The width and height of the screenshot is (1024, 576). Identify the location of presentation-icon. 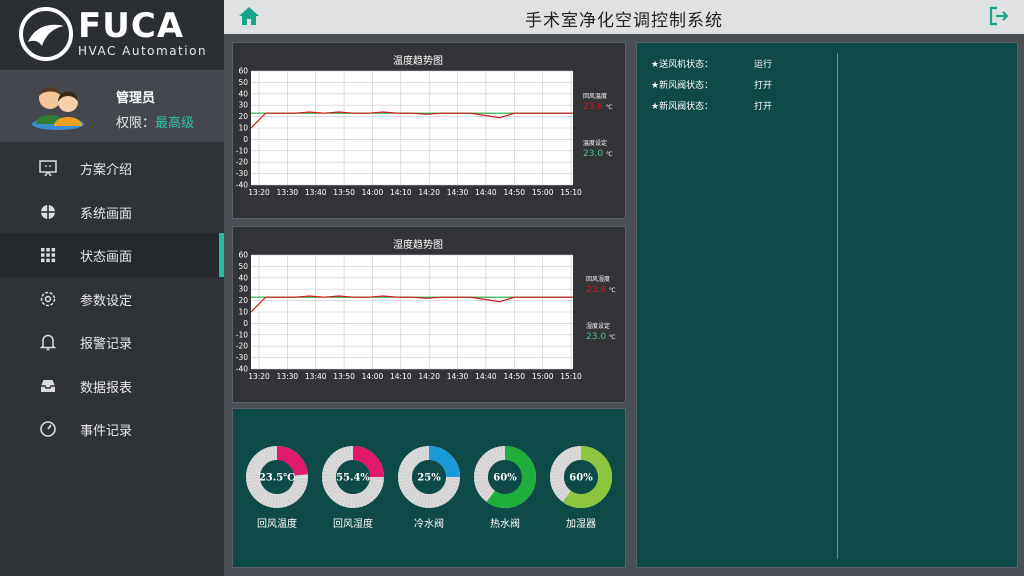
(48, 168).